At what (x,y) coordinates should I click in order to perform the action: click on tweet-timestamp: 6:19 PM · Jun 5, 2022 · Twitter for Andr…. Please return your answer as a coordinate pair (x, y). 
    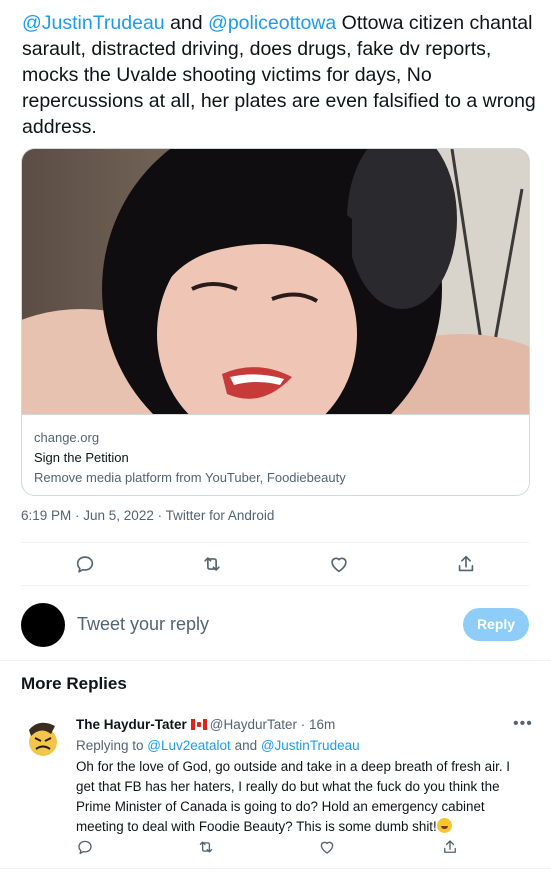
    Looking at the image, I should click on (147, 515).